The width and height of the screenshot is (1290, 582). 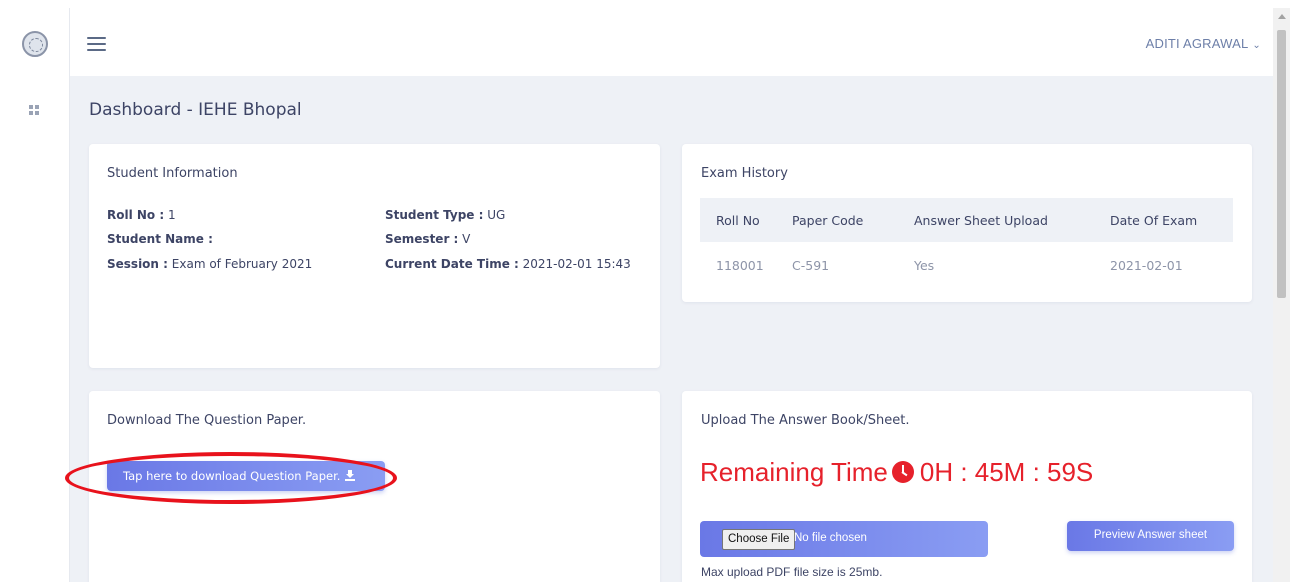 What do you see at coordinates (740, 265) in the screenshot?
I see `table-cell: 118001` at bounding box center [740, 265].